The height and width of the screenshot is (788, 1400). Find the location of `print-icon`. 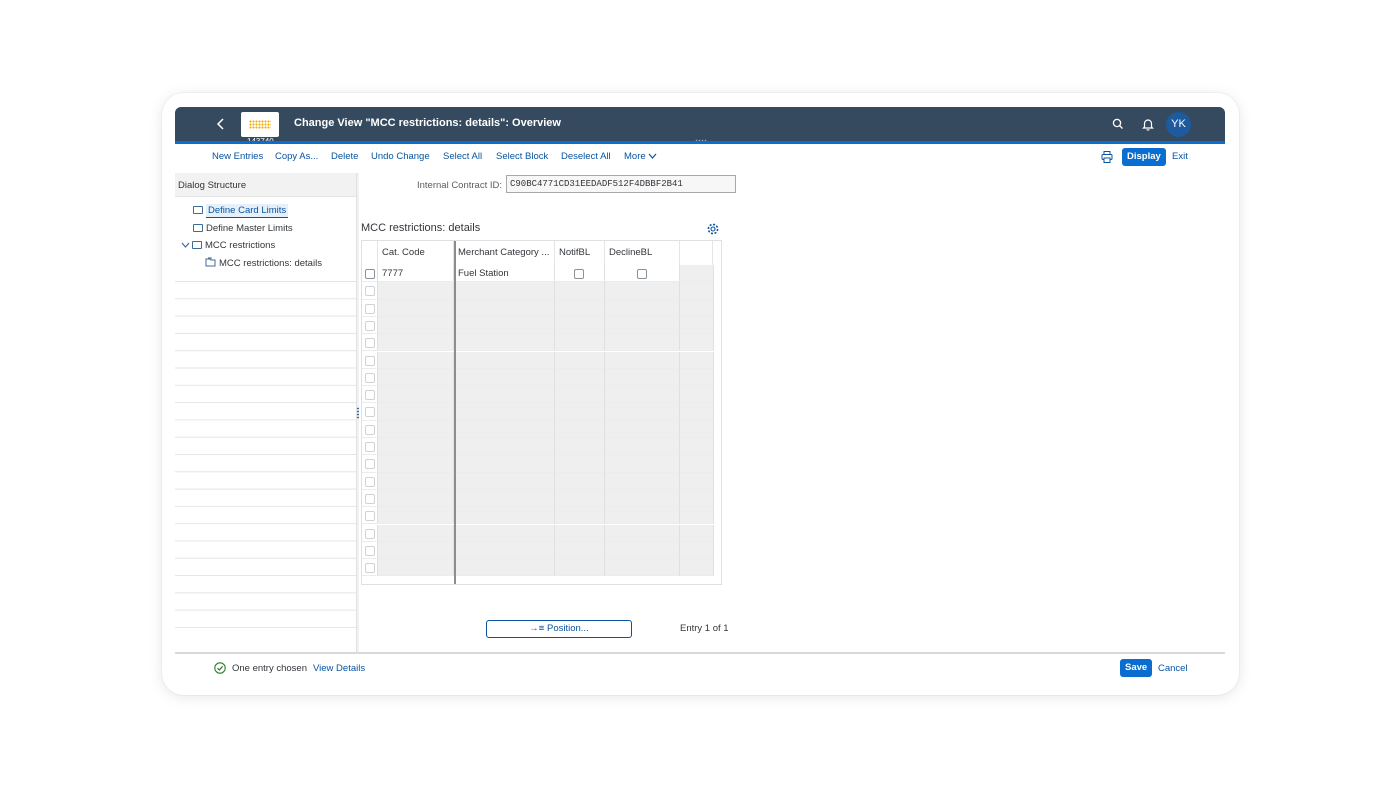

print-icon is located at coordinates (1107, 157).